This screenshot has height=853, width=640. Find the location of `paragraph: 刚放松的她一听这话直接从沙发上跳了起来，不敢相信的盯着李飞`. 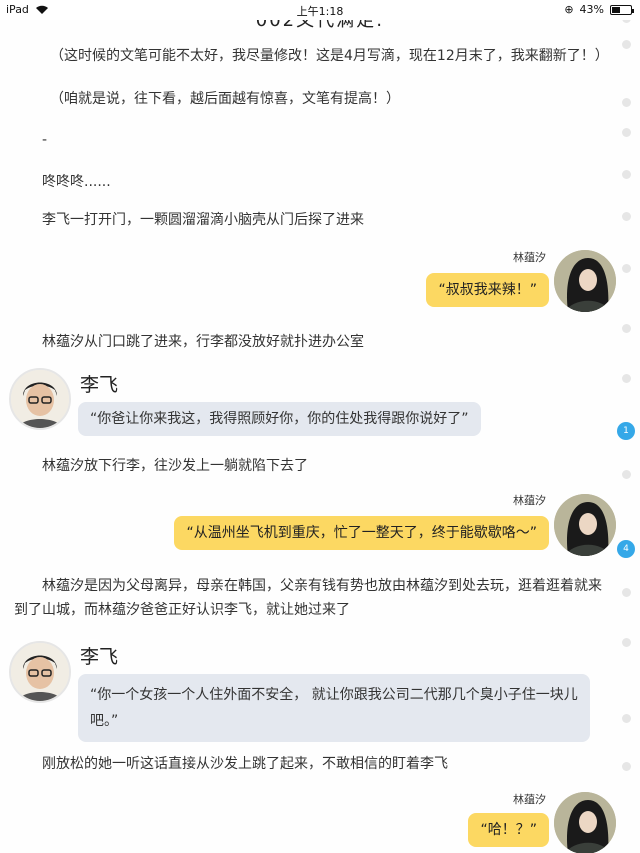

paragraph: 刚放松的她一听这话直接从沙发上跳了起来，不敢相信的盯着李飞 is located at coordinates (245, 764).